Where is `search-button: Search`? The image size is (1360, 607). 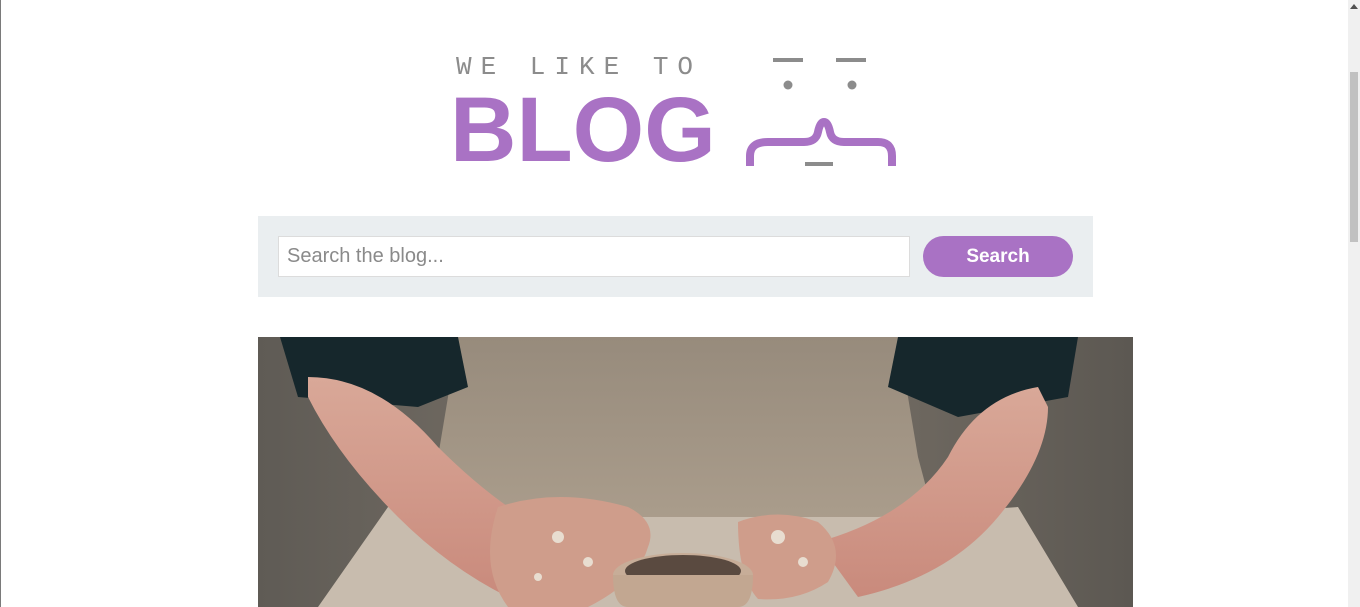
search-button: Search is located at coordinates (998, 256).